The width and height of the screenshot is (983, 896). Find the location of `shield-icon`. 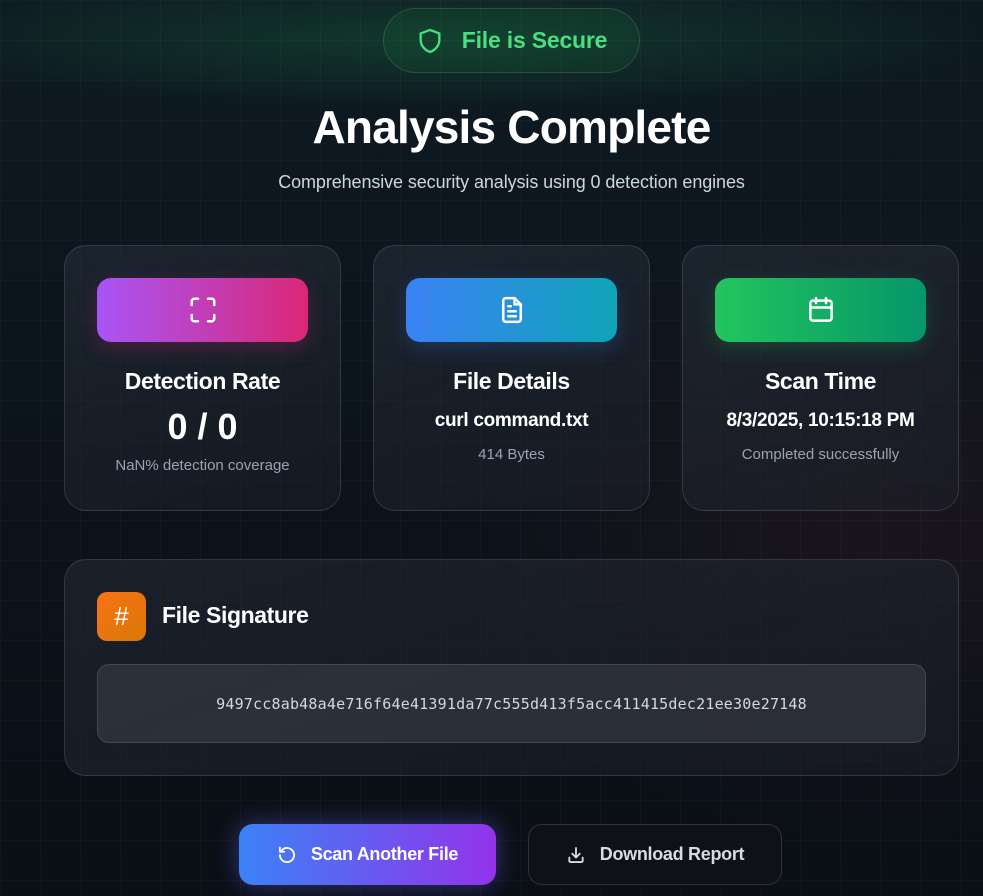

shield-icon is located at coordinates (430, 41).